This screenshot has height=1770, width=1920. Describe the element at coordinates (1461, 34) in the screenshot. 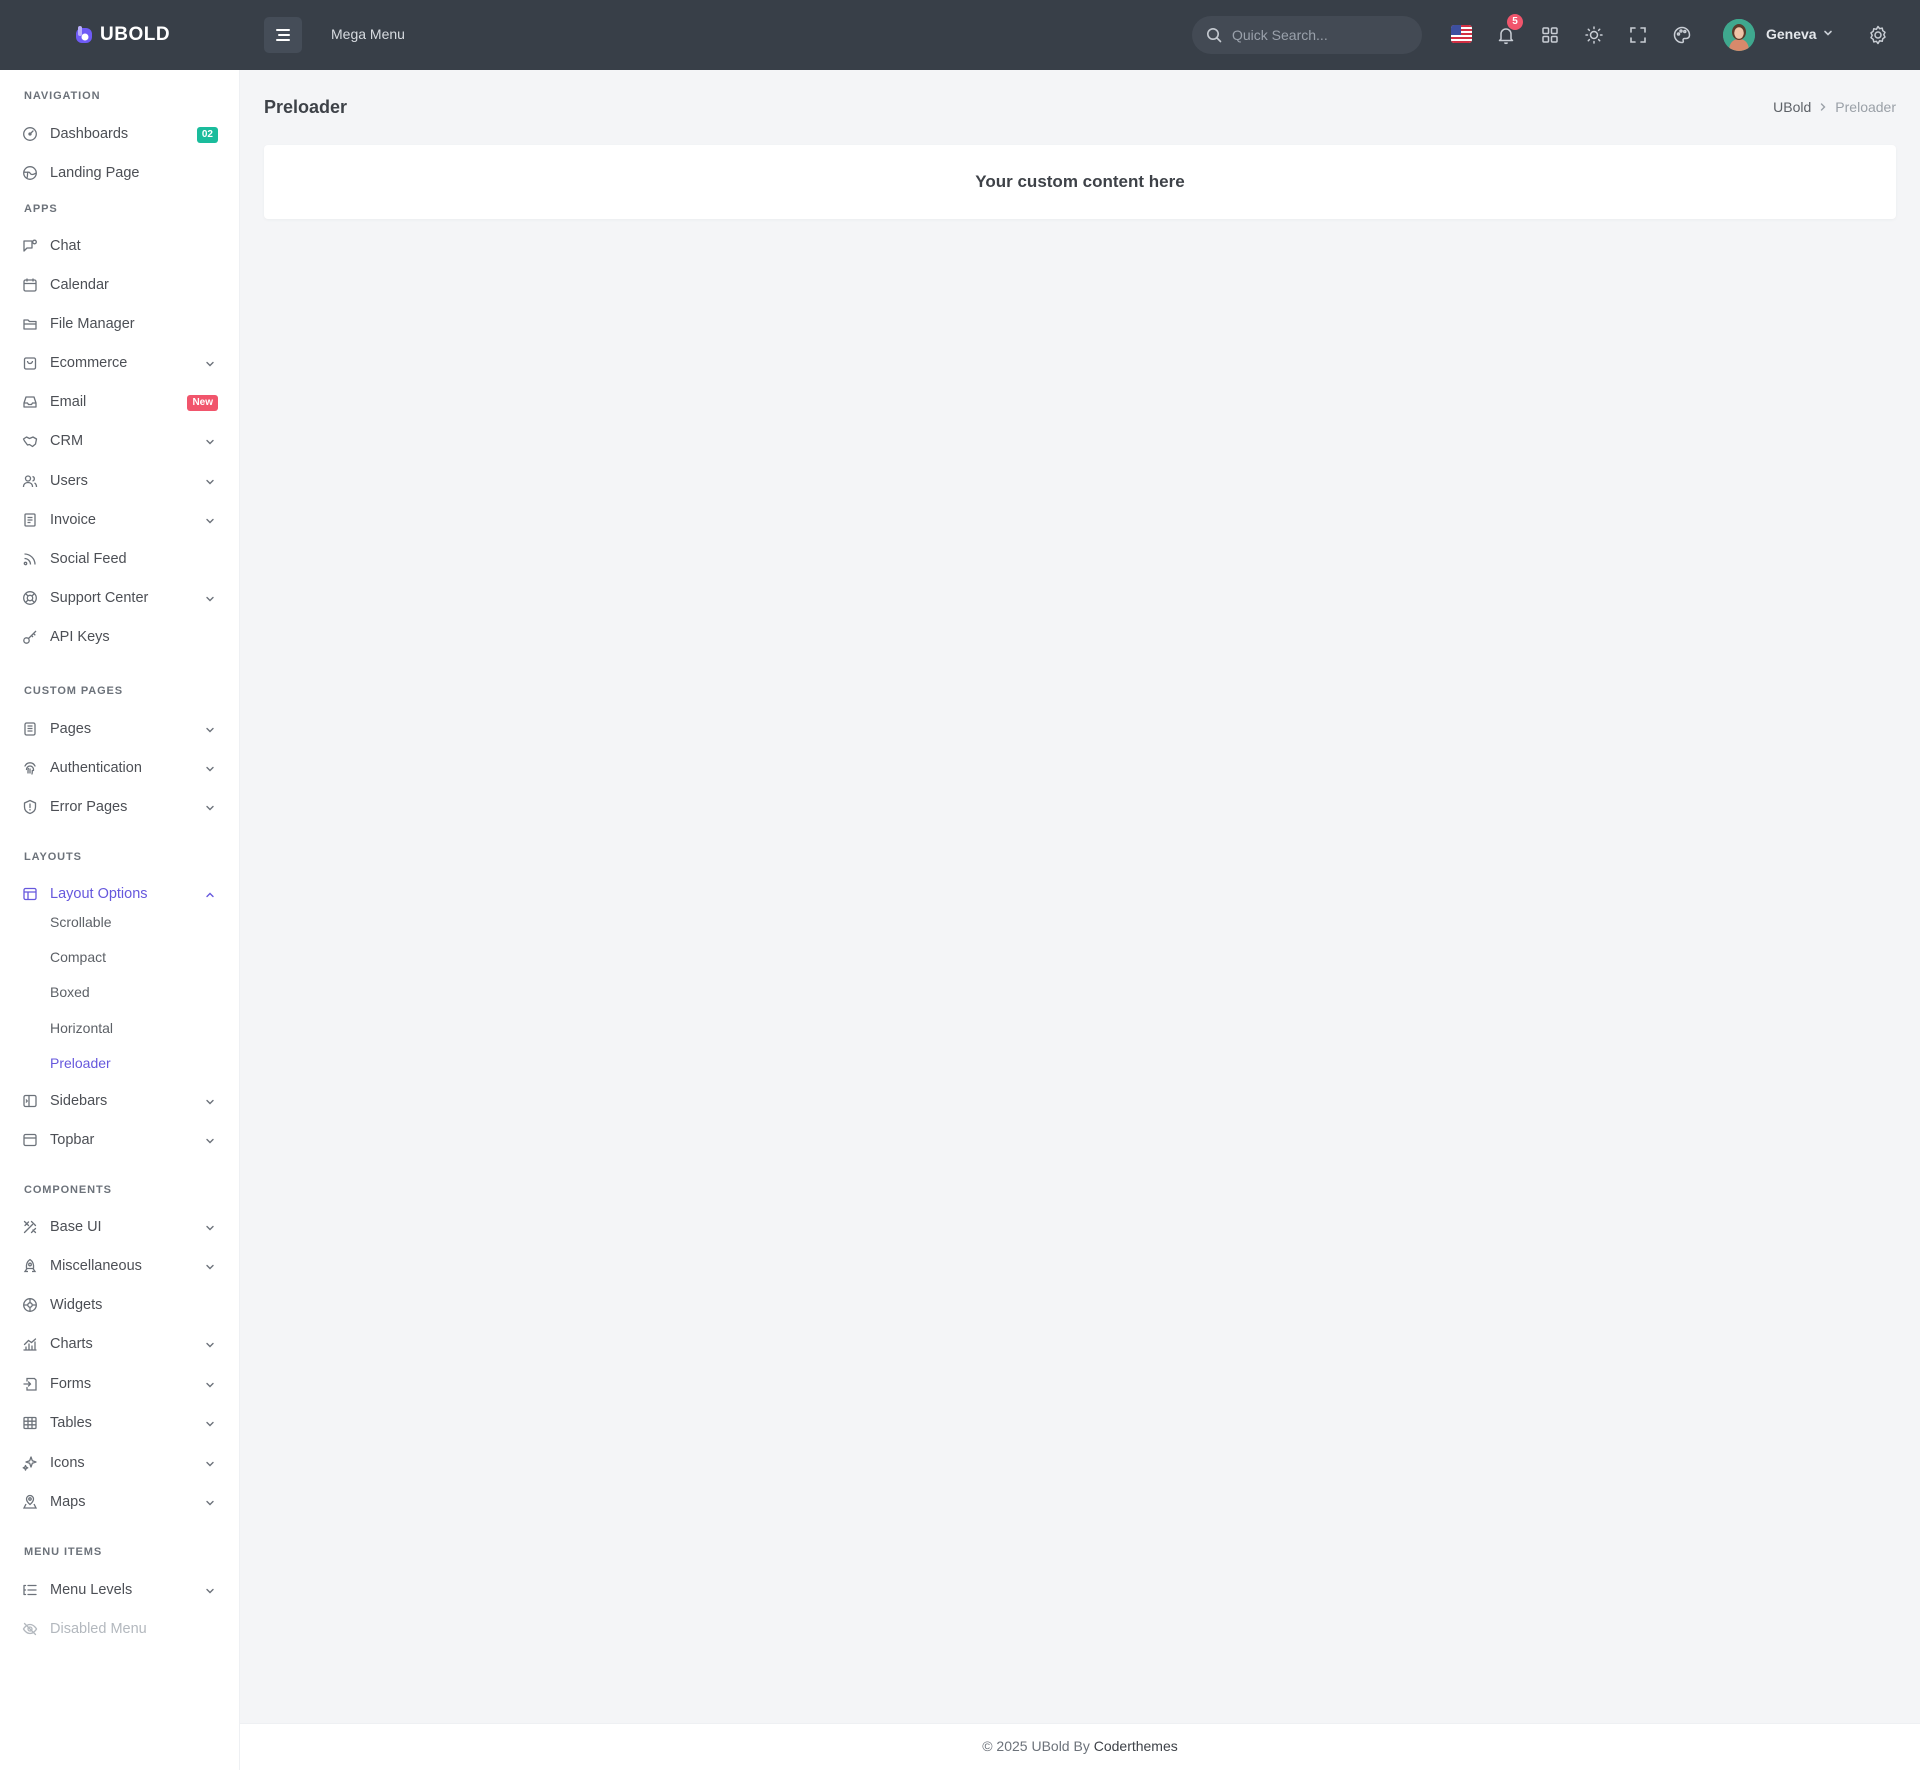

I see `us-flag-icon` at that location.